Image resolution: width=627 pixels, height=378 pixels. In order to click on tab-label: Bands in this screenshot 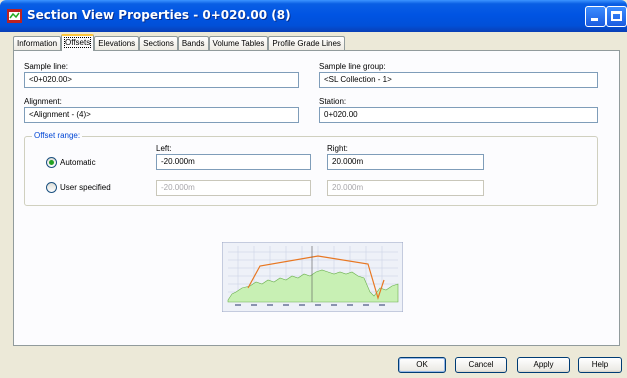, I will do `click(193, 43)`.